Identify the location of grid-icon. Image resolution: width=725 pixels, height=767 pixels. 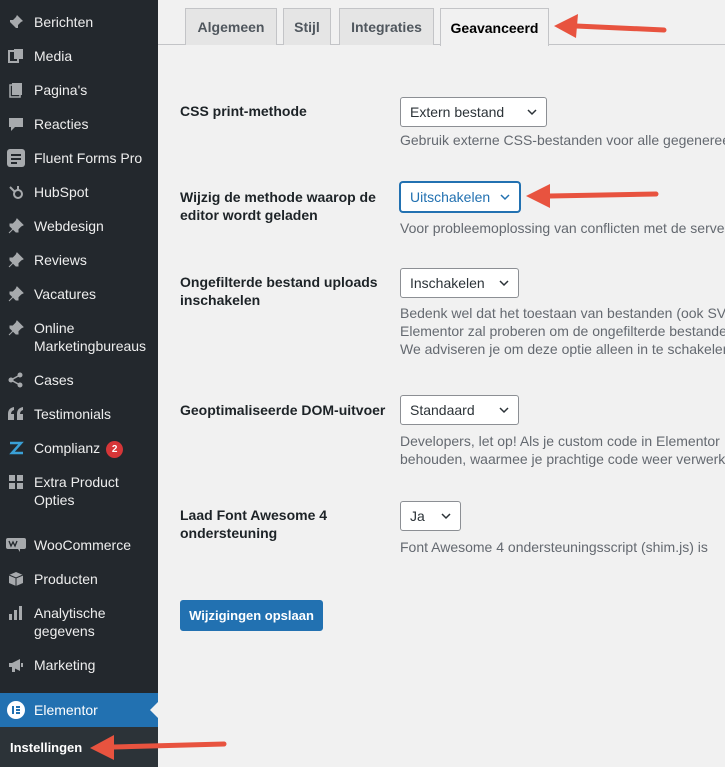
(16, 482).